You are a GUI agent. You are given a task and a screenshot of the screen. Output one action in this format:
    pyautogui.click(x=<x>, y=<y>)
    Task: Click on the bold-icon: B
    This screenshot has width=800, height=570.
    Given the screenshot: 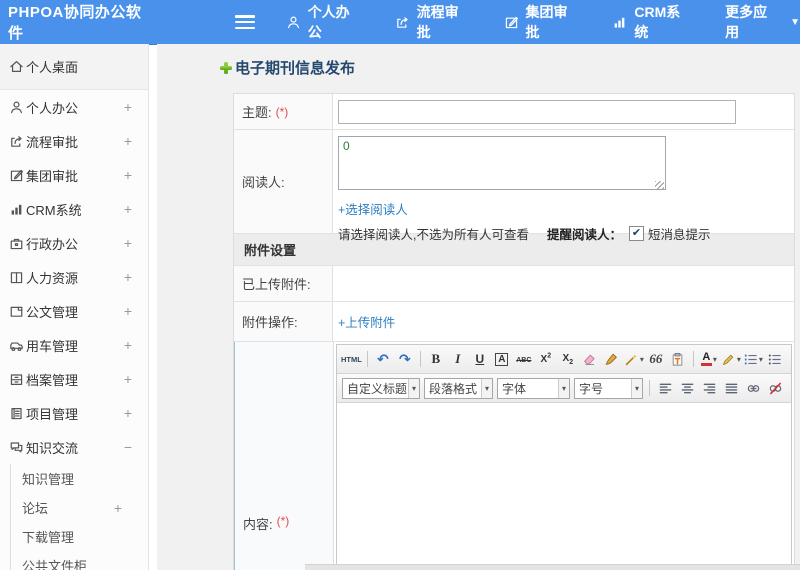 What is the action you would take?
    pyautogui.click(x=436, y=358)
    